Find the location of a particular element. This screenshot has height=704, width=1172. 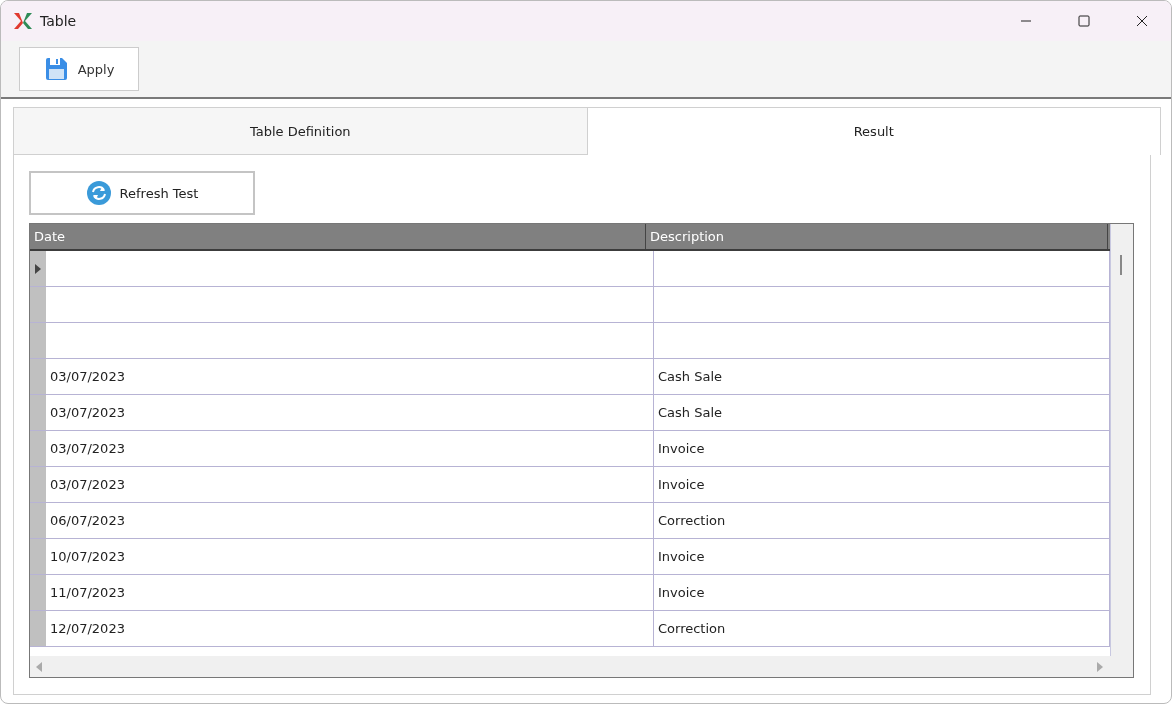

scroll-right-icon is located at coordinates (1100, 666).